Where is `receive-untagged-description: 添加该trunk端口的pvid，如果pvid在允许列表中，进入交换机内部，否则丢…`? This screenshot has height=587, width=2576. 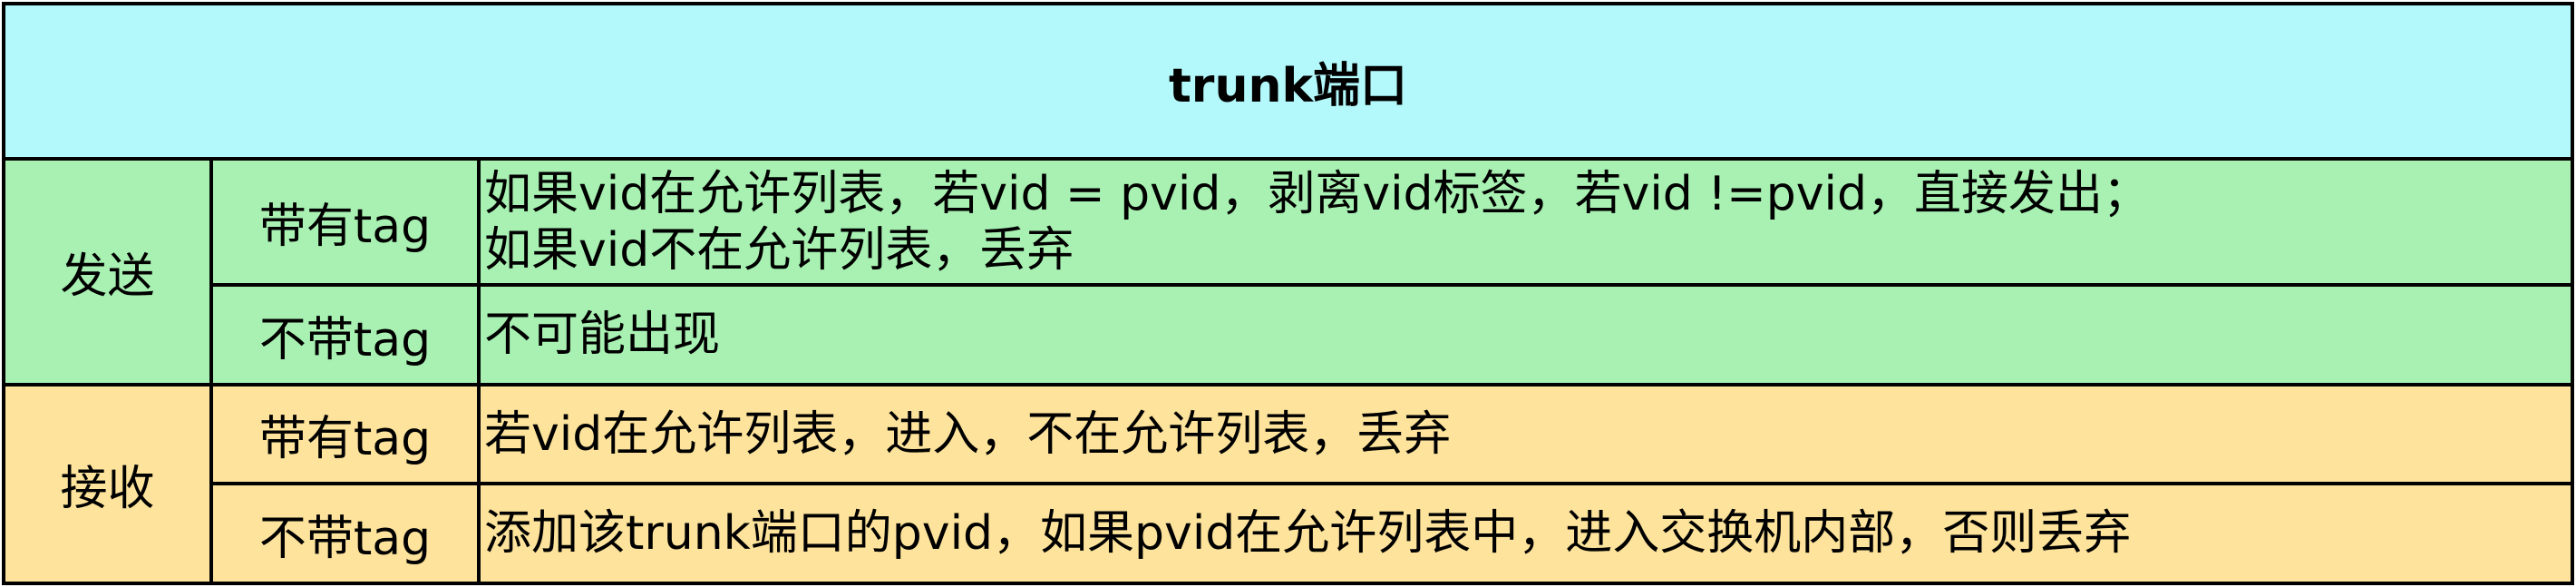 receive-untagged-description: 添加该trunk端口的pvid，如果pvid在允许列表中，进入交换机内部，否则丢… is located at coordinates (1525, 534).